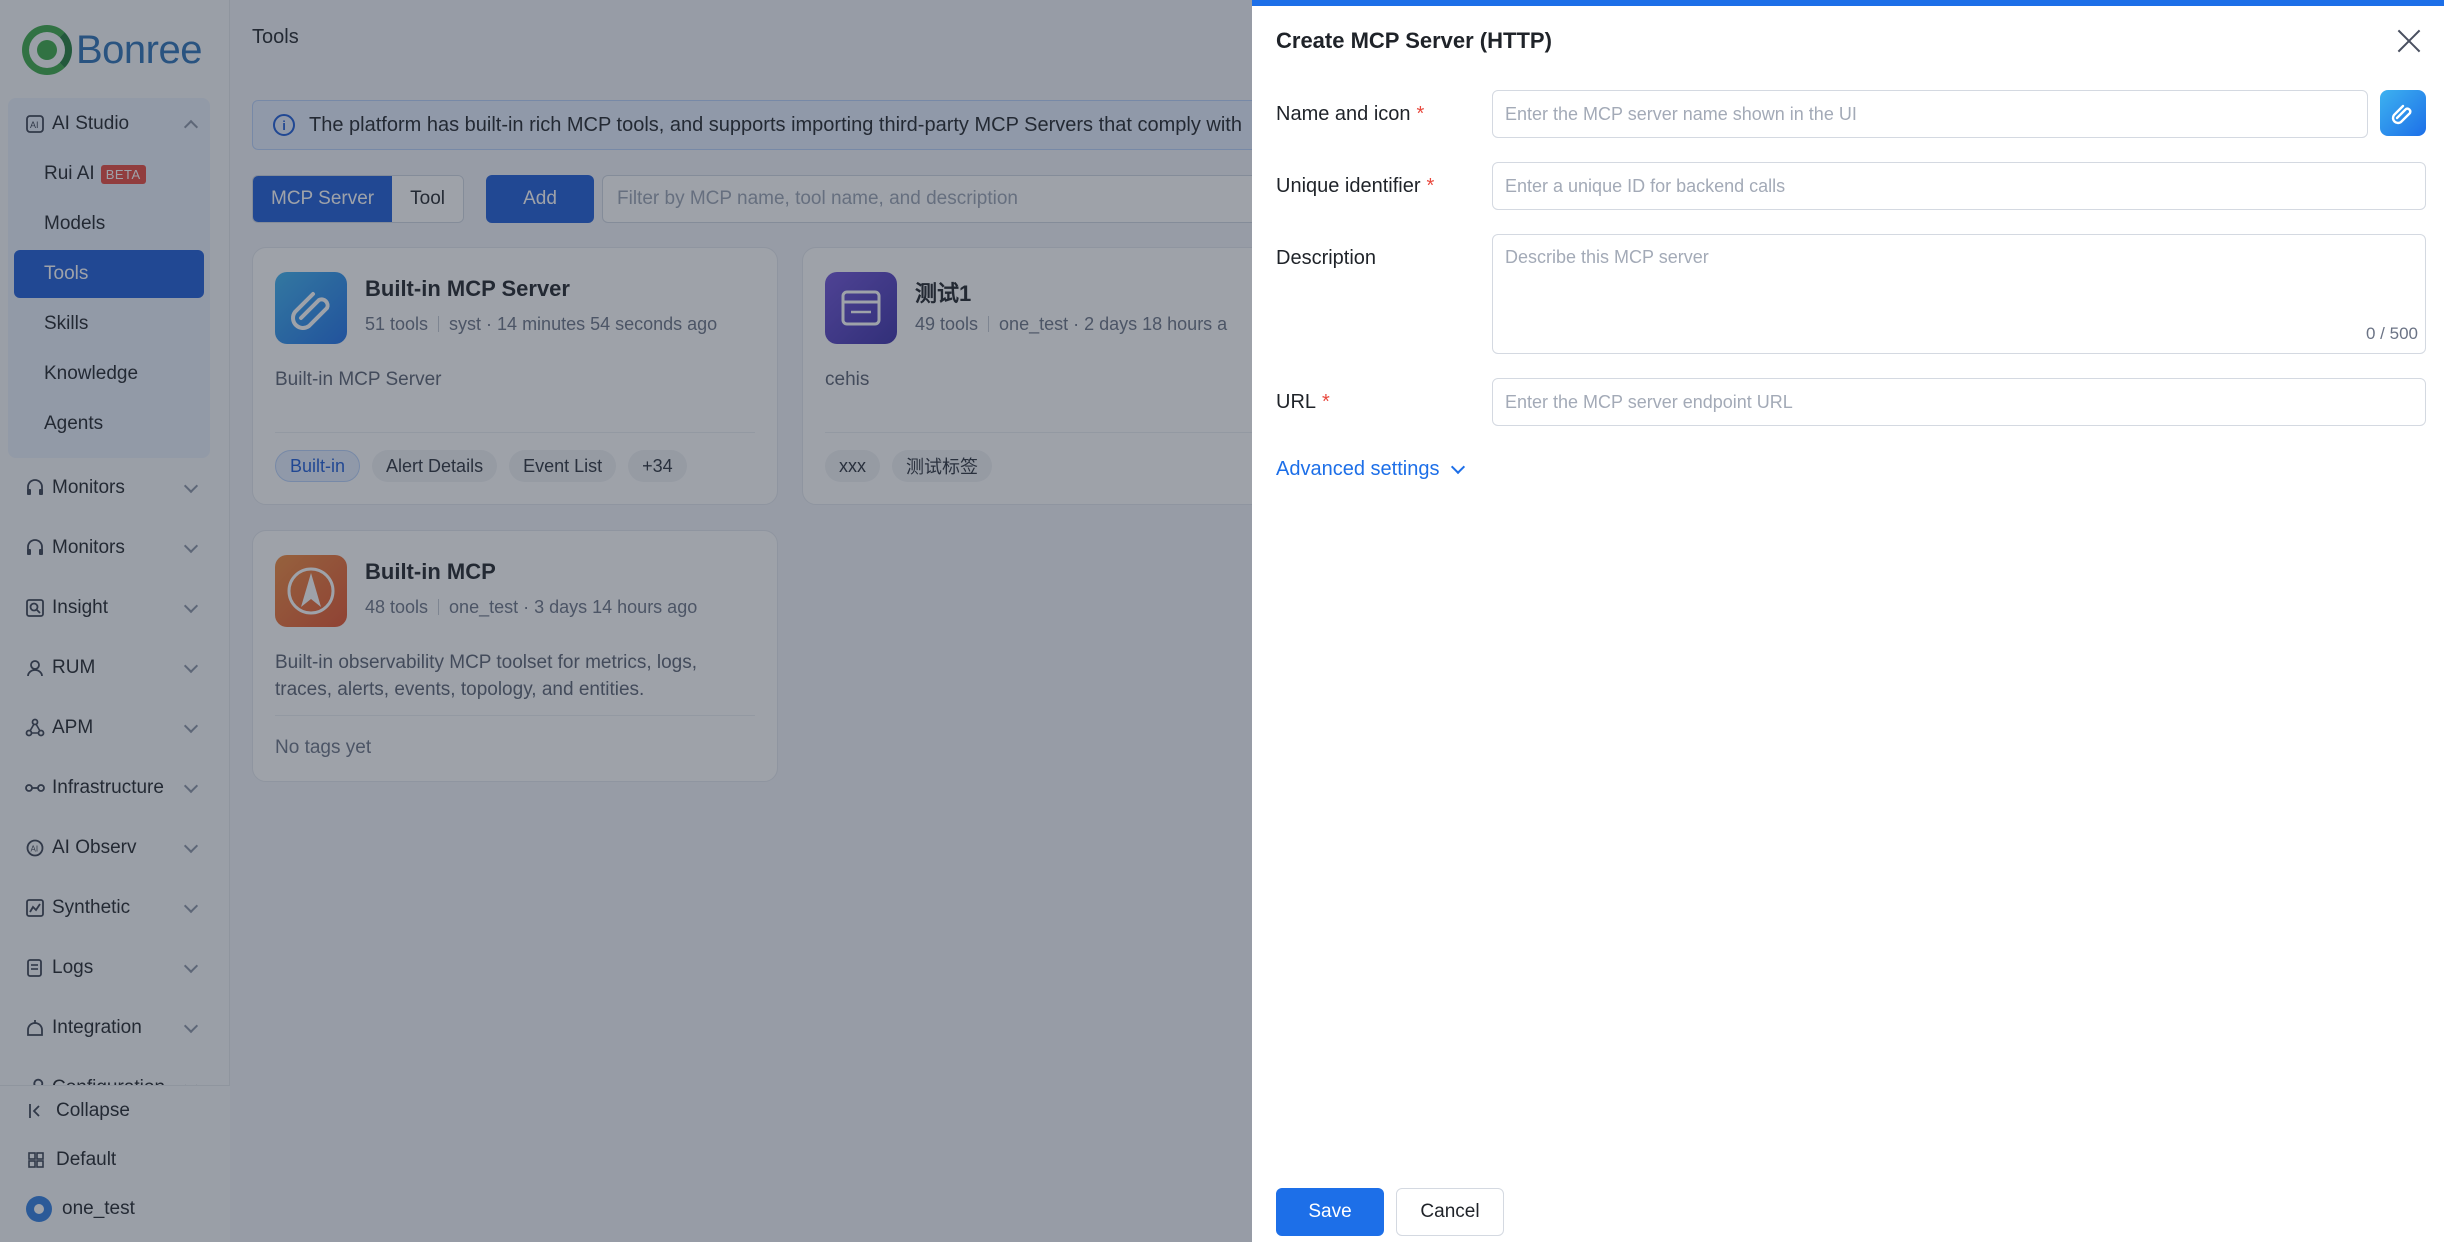  What do you see at coordinates (1326, 258) in the screenshot?
I see `description-label: Description` at bounding box center [1326, 258].